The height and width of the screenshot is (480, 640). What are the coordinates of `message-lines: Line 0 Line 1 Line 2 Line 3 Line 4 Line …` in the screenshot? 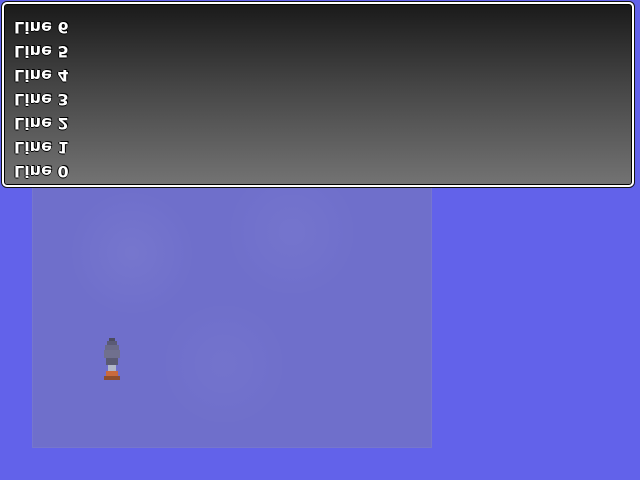 It's located at (114, 97).